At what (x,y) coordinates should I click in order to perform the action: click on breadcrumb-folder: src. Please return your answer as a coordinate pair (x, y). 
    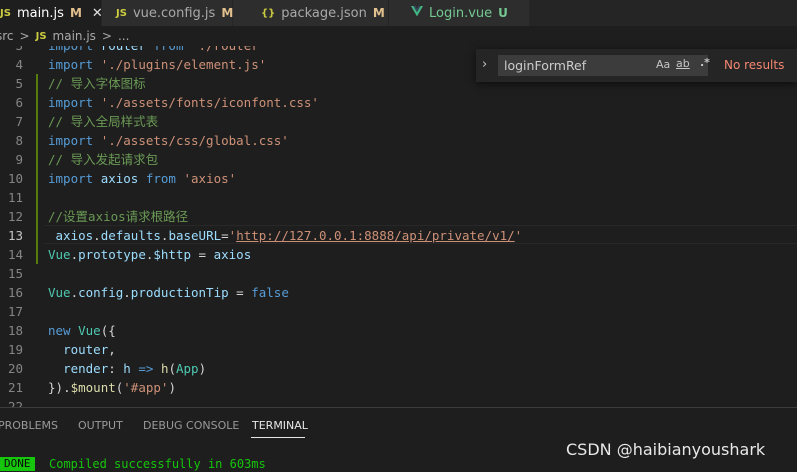
    Looking at the image, I should click on (7, 36).